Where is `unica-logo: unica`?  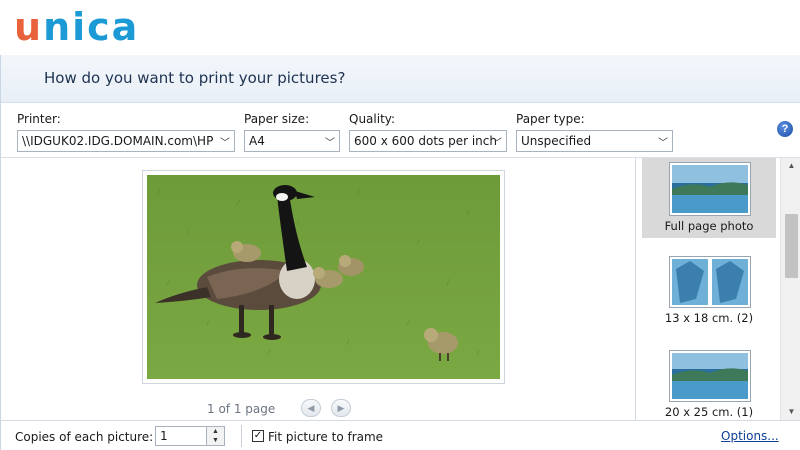 unica-logo: unica is located at coordinates (76, 27).